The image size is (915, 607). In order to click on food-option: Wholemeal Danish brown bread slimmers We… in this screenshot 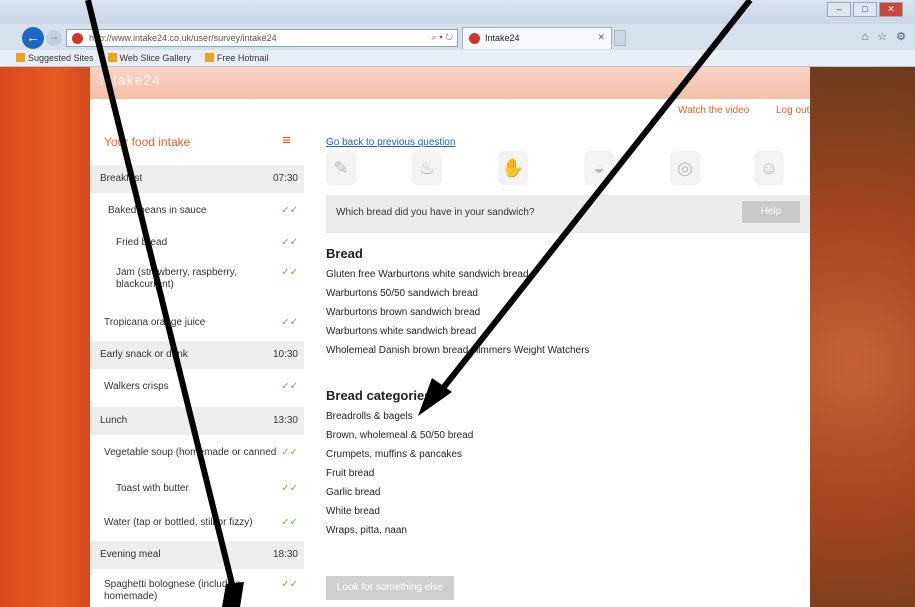, I will do `click(457, 350)`.